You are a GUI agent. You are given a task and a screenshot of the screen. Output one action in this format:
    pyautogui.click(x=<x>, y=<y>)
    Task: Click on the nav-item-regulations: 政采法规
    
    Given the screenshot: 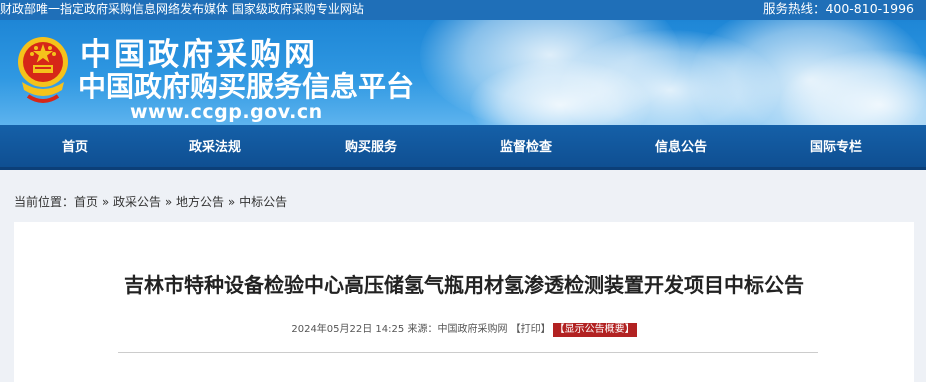 What is the action you would take?
    pyautogui.click(x=215, y=147)
    